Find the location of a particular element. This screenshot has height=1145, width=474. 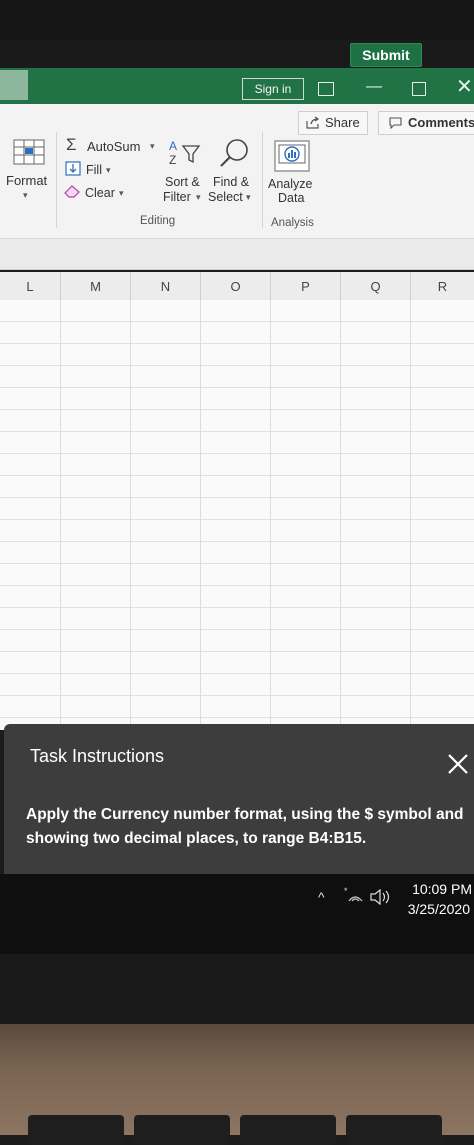

fill-dropdown-arrow: ▾ is located at coordinates (108, 170).